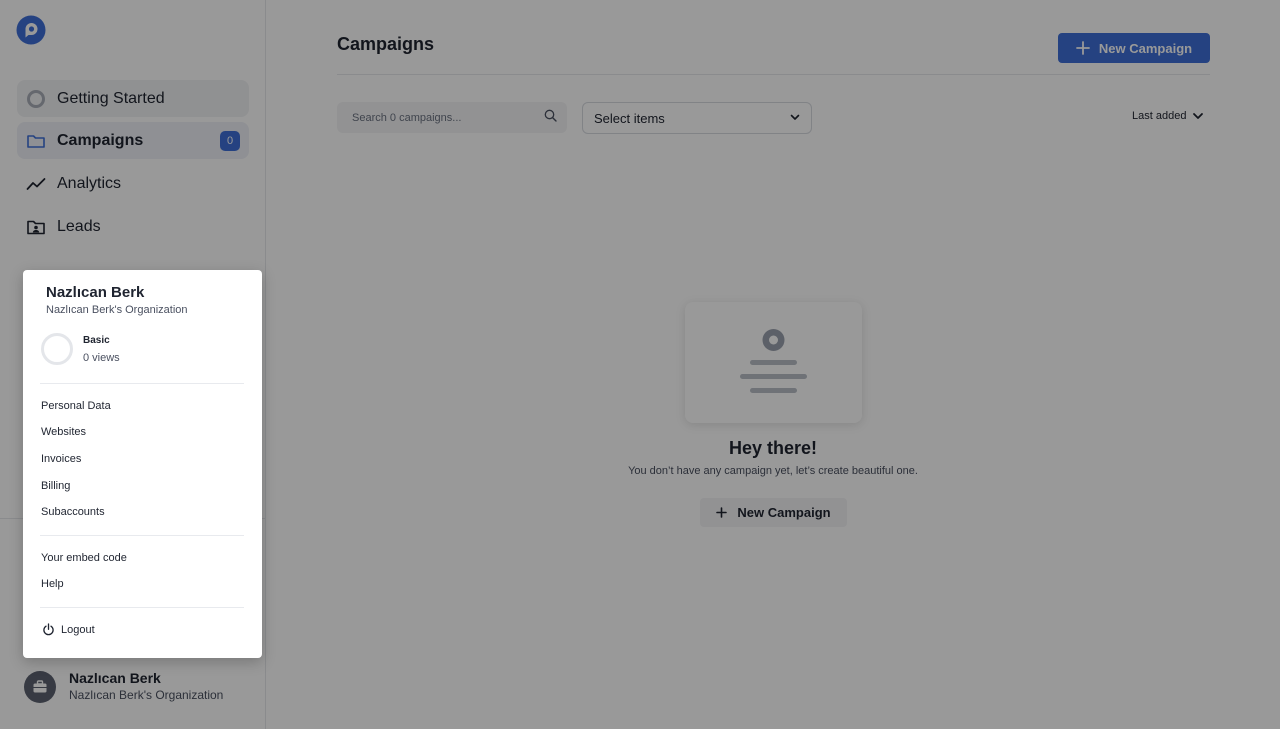 The height and width of the screenshot is (729, 1280). Describe the element at coordinates (48, 629) in the screenshot. I see `power-icon` at that location.